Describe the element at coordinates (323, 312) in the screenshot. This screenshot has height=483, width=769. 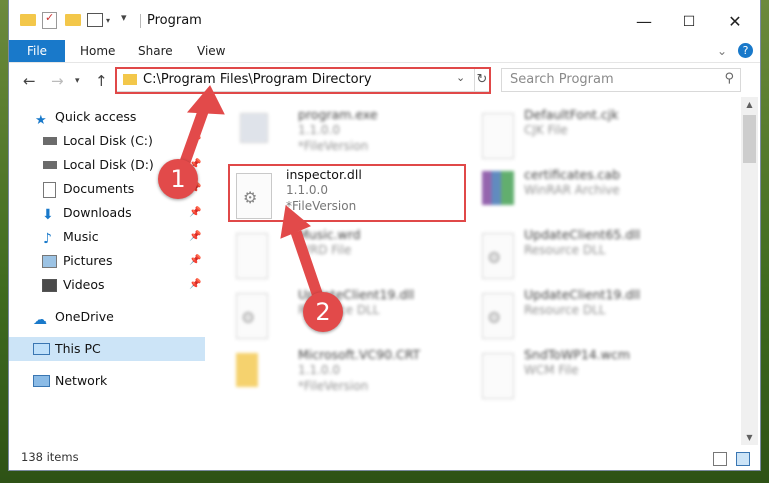
I see `step-badge-2: 2` at that location.